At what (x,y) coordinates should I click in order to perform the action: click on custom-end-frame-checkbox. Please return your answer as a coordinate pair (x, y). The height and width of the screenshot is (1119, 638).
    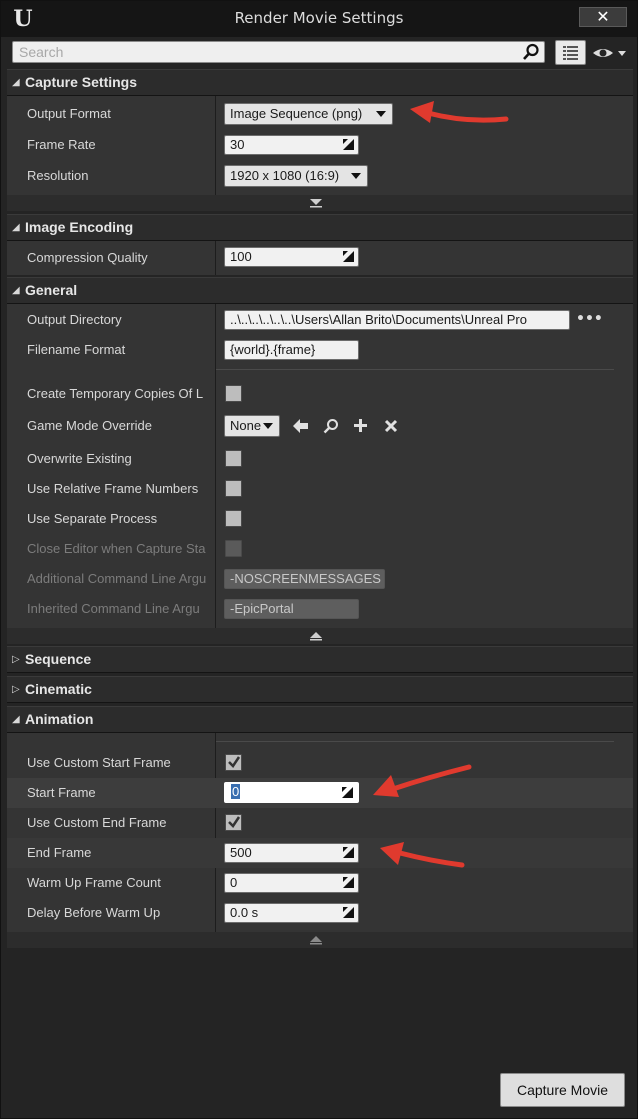
    Looking at the image, I should click on (233, 822).